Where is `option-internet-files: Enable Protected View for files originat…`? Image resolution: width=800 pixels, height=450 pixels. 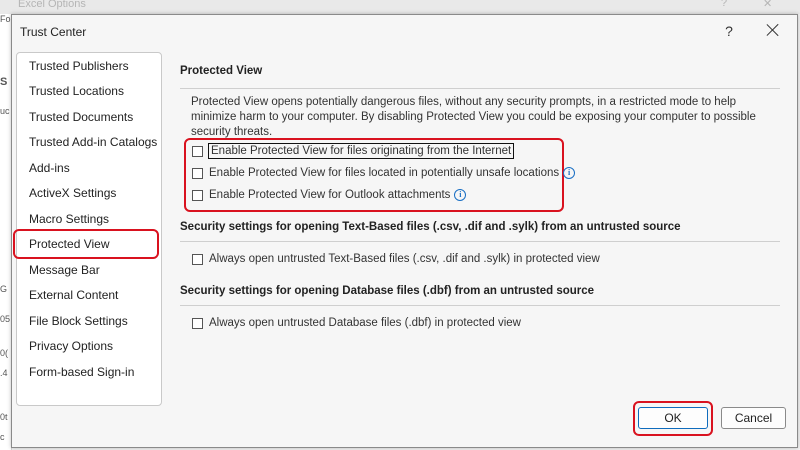
option-internet-files: Enable Protected View for files originat… is located at coordinates (353, 151).